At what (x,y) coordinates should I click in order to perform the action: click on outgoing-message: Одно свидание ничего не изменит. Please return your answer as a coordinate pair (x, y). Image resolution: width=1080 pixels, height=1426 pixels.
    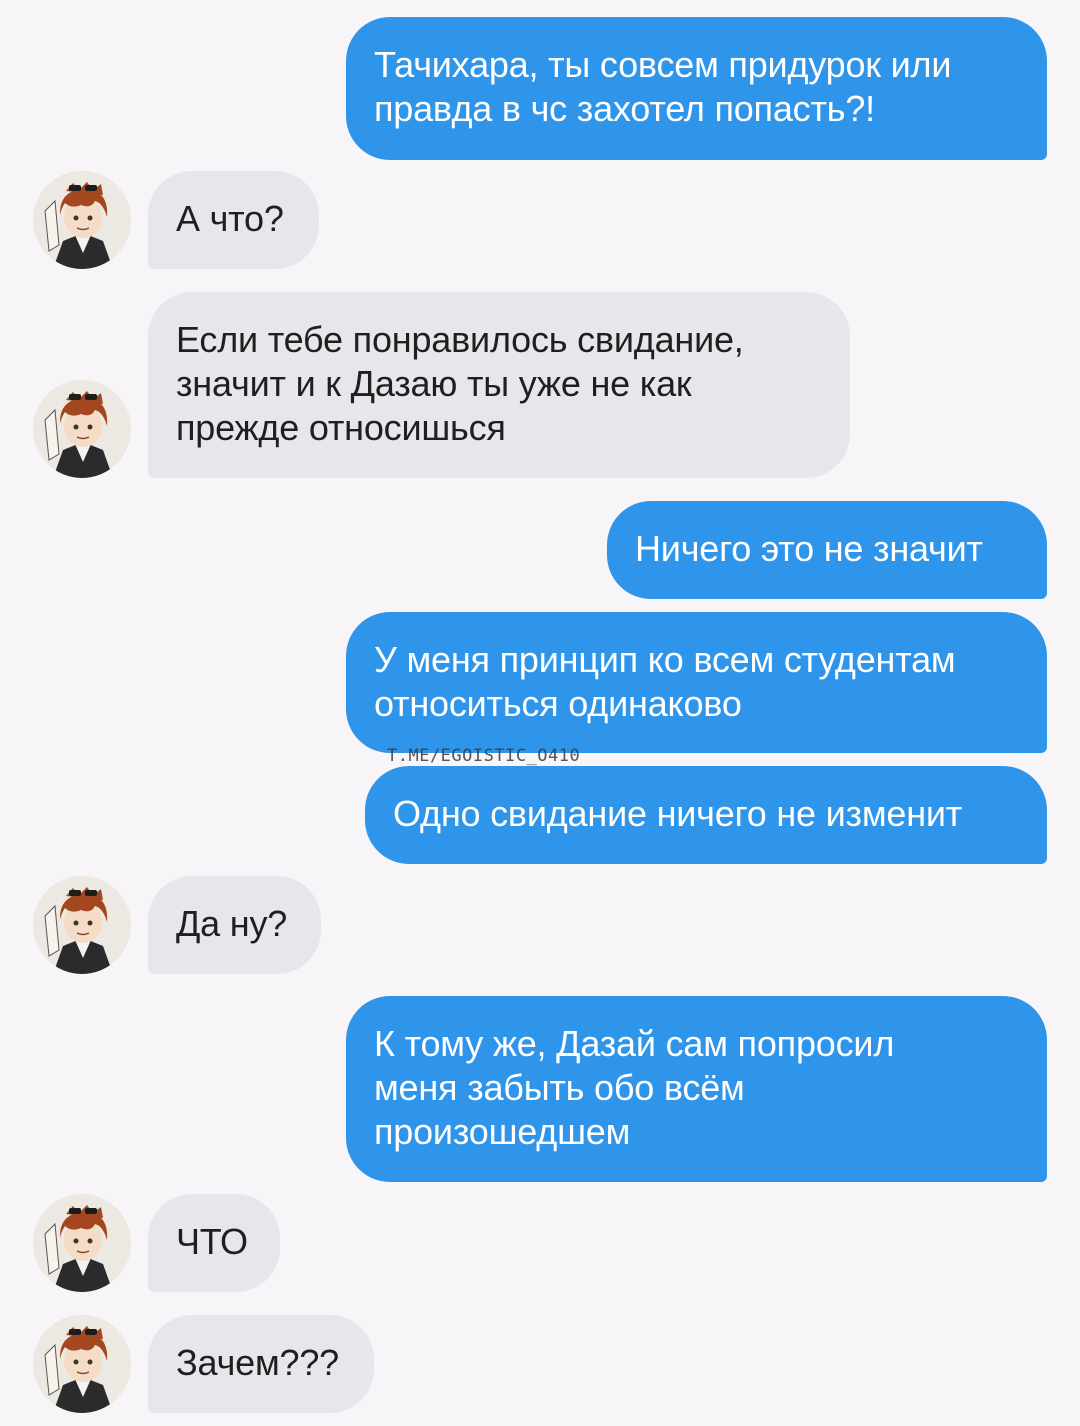
    Looking at the image, I should click on (706, 815).